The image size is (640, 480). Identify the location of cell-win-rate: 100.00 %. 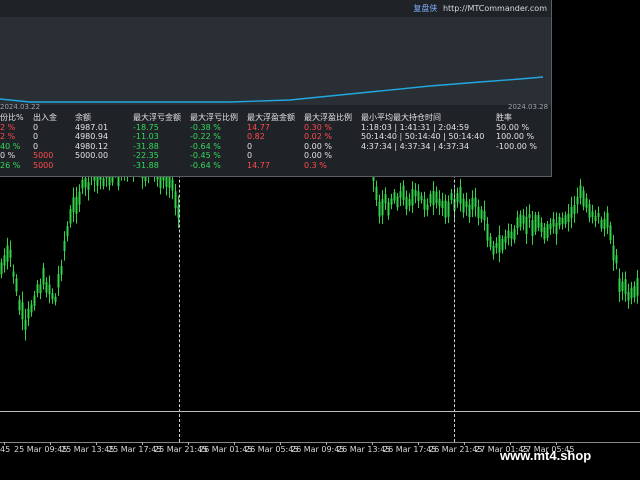
(515, 137).